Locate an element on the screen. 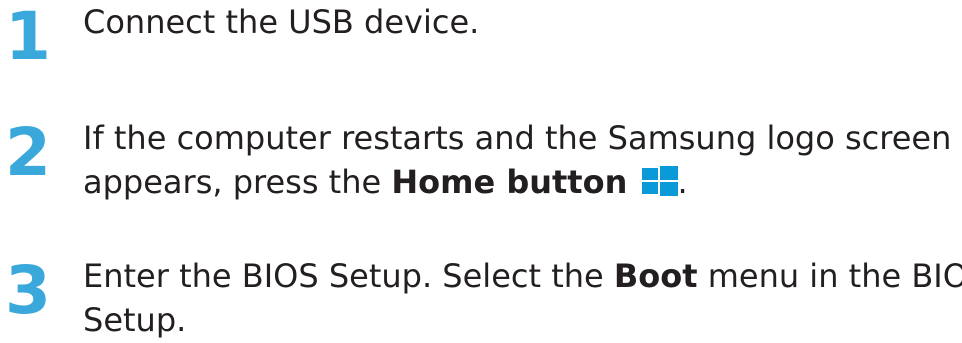 This screenshot has width=962, height=343. step-text: Connect the USB device. is located at coordinates (520, 22).